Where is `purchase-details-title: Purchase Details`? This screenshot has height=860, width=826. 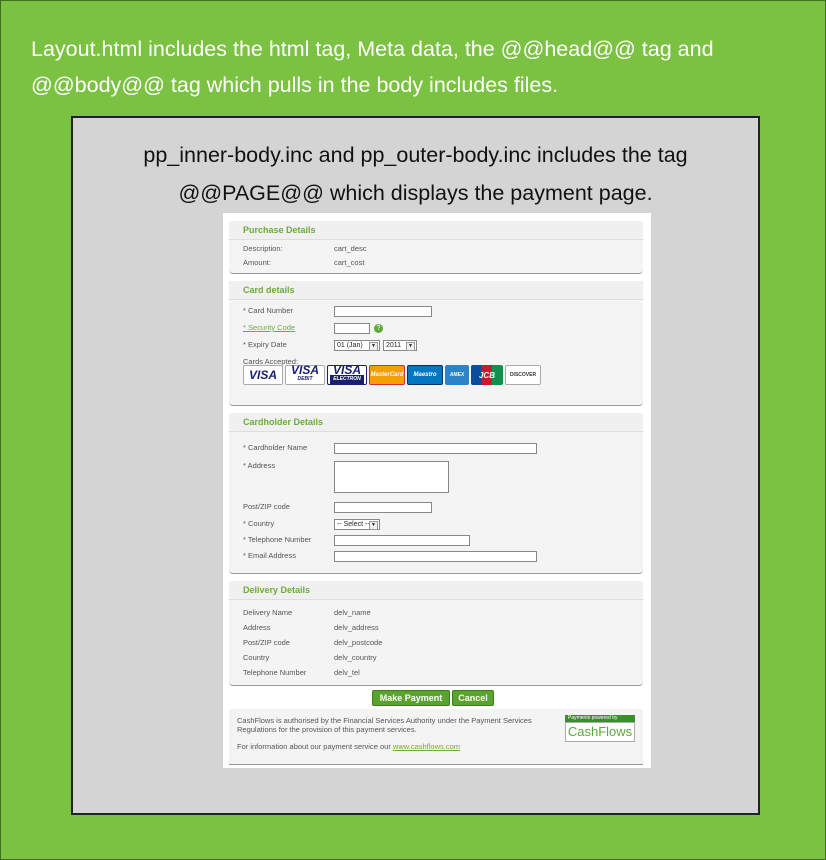 purchase-details-title: Purchase Details is located at coordinates (436, 230).